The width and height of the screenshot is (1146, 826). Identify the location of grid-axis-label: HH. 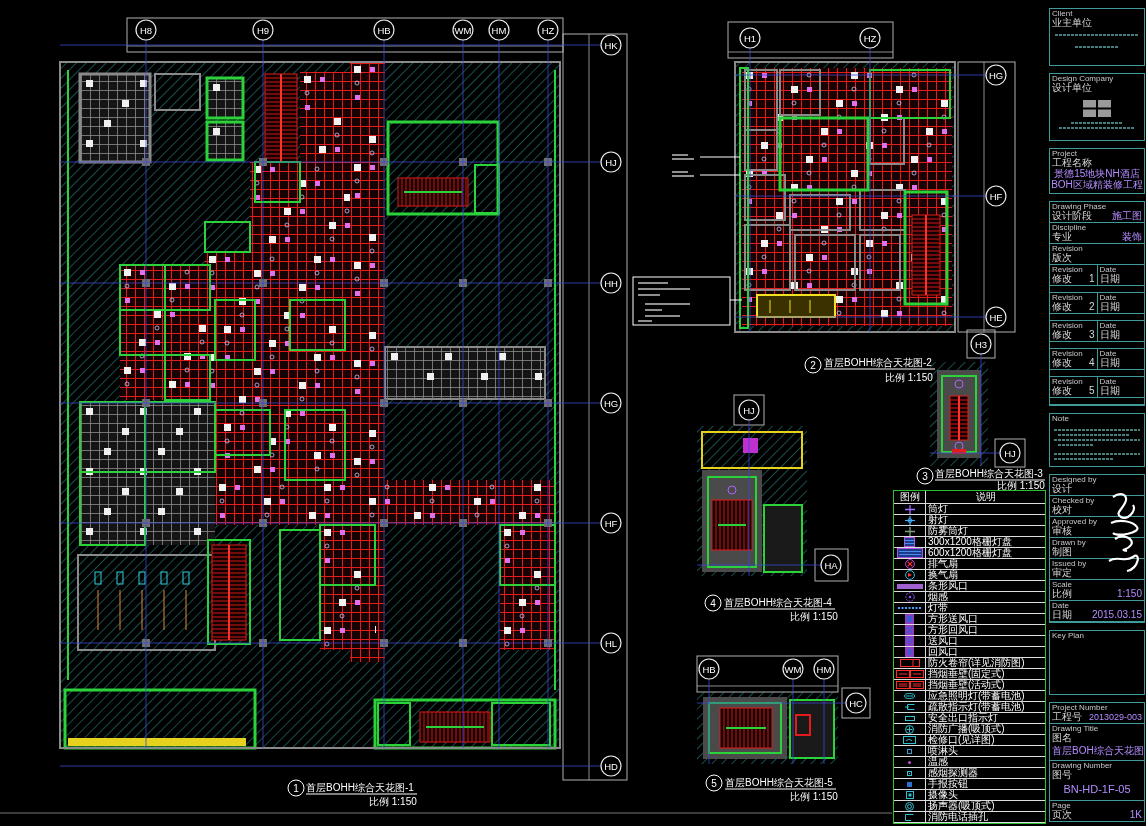
(611, 283).